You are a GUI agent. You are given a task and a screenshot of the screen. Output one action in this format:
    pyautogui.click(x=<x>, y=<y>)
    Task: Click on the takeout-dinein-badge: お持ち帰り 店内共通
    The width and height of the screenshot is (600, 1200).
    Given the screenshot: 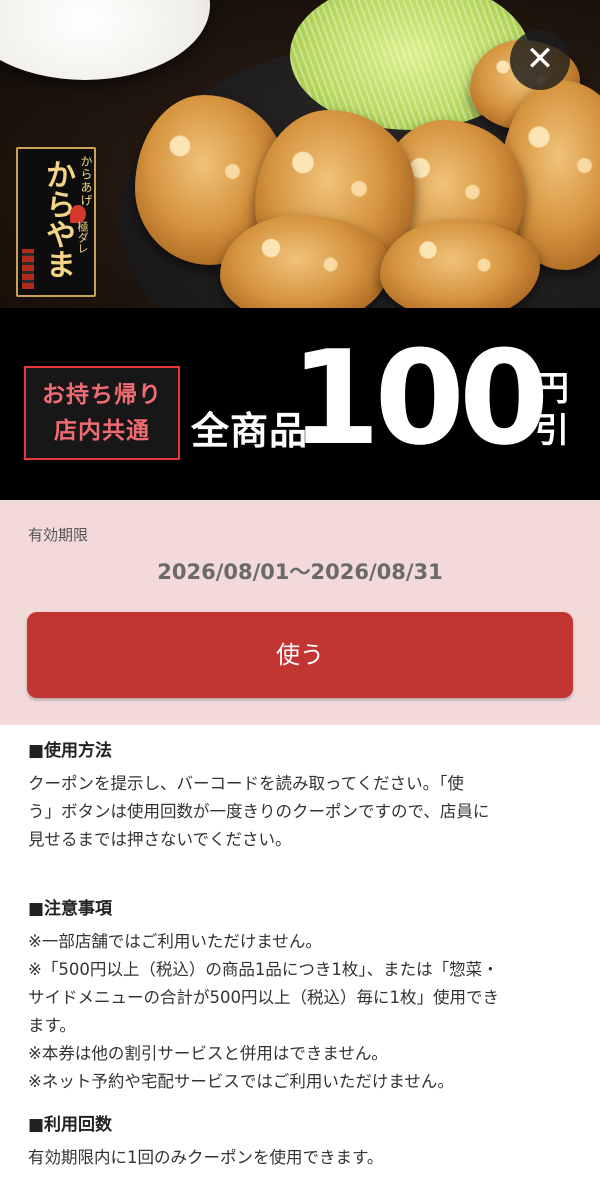 What is the action you would take?
    pyautogui.click(x=102, y=413)
    